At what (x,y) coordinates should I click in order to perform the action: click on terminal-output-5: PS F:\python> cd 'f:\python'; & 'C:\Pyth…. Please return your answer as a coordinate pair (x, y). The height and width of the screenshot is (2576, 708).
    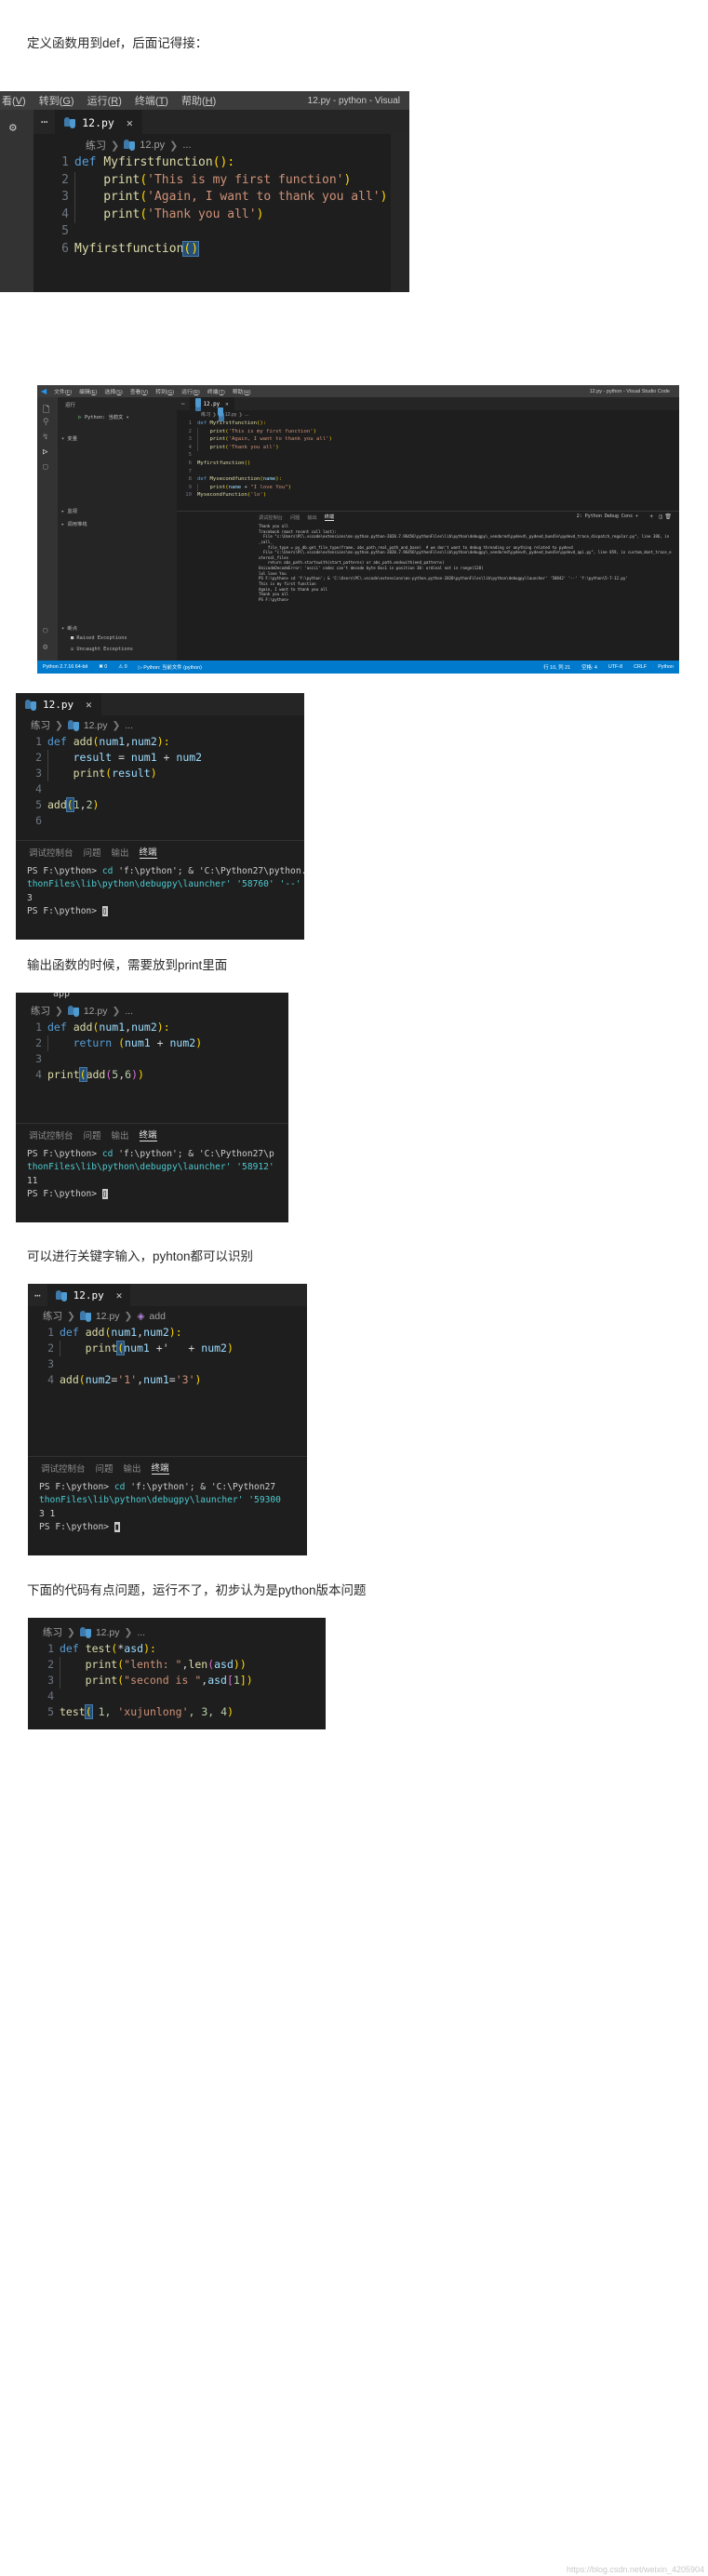
    Looking at the image, I should click on (173, 1508).